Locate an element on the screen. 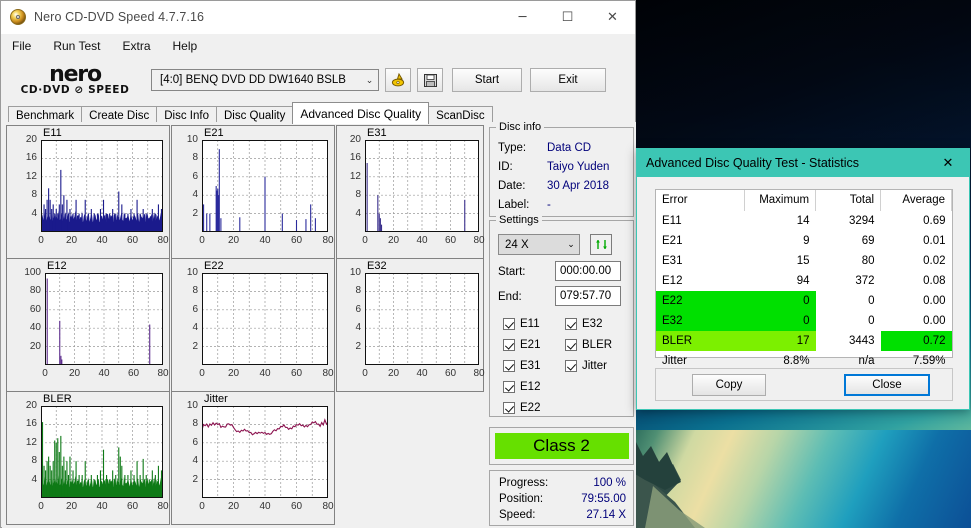  refresh-speed-button is located at coordinates (601, 244).